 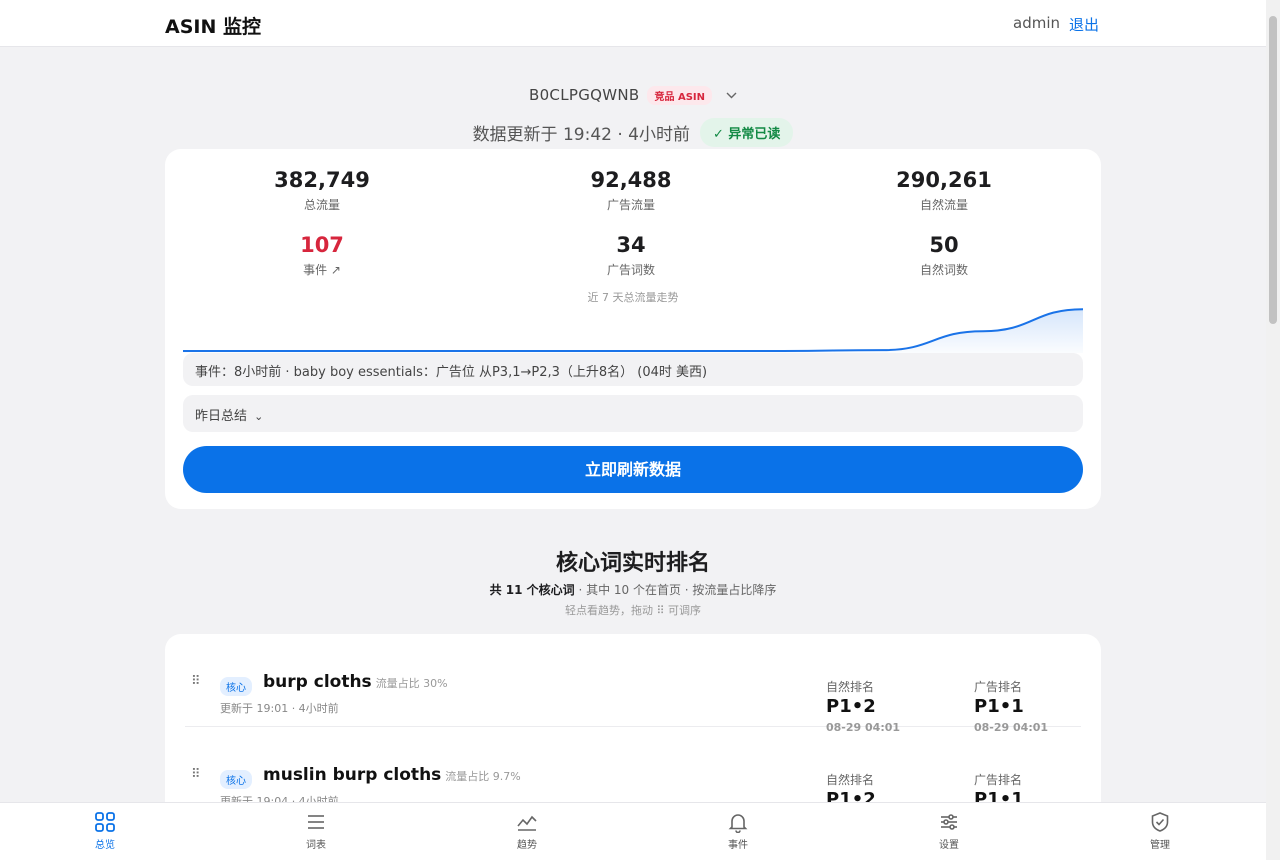 I want to click on chevron-down-icon, so click(x=731, y=95).